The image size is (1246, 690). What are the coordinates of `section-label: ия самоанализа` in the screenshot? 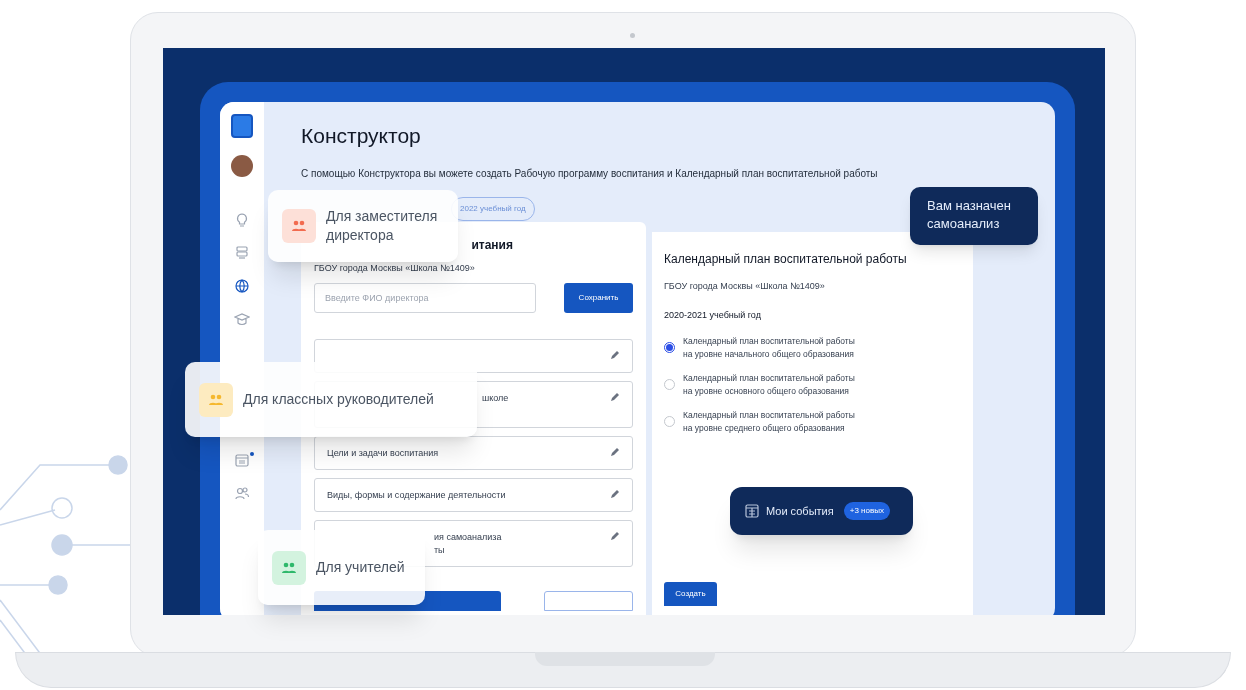 It's located at (468, 537).